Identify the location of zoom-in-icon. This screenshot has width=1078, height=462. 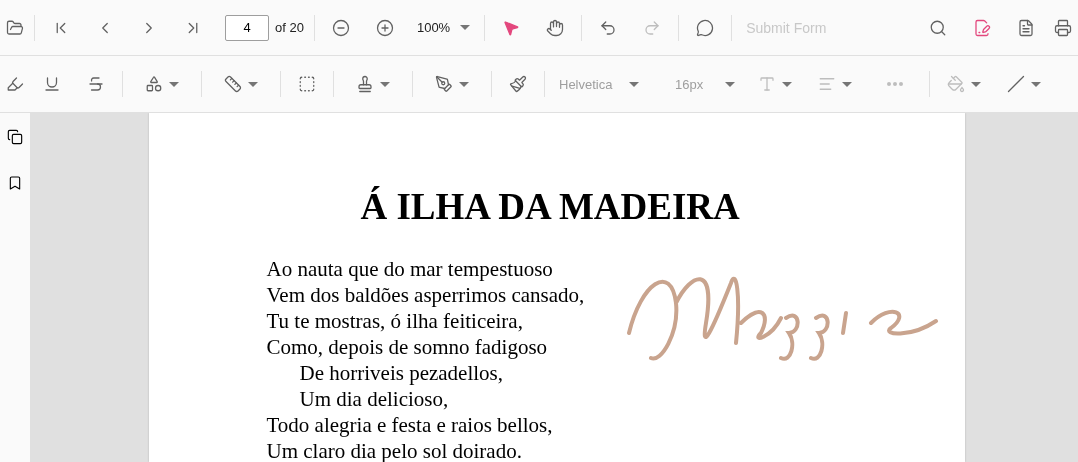
(384, 27).